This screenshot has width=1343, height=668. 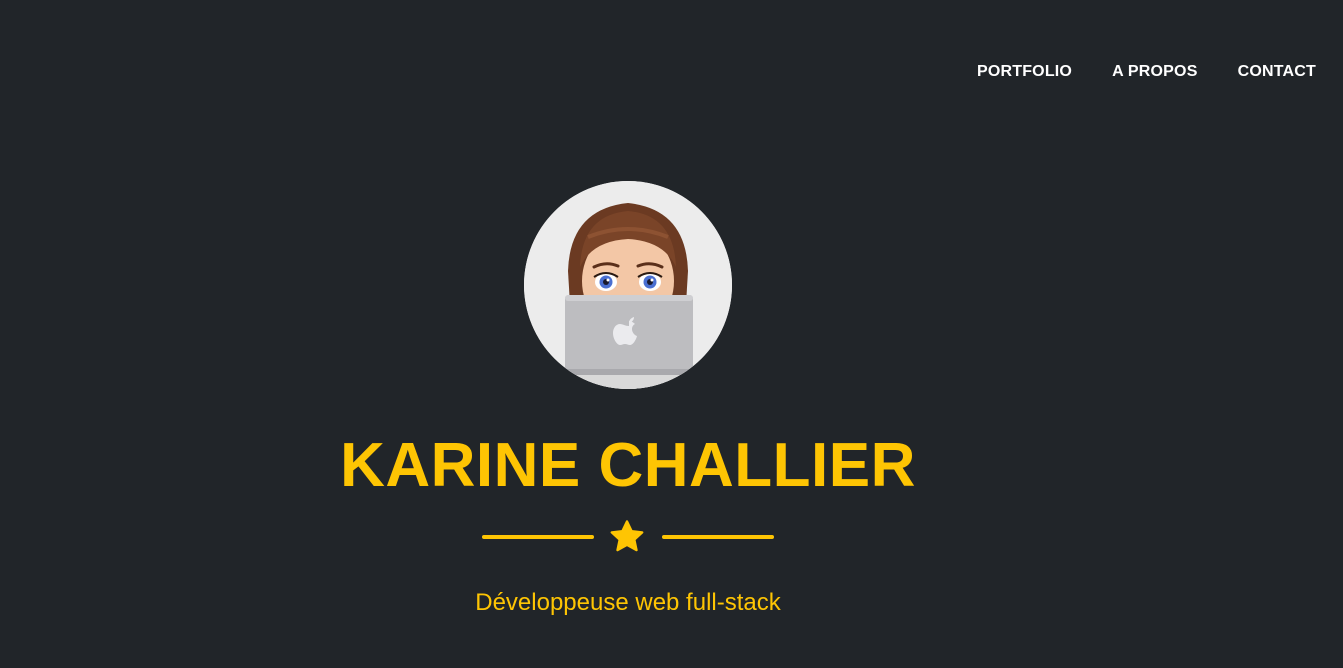 I want to click on hero-name: KARINE CHALLIER, so click(x=628, y=465).